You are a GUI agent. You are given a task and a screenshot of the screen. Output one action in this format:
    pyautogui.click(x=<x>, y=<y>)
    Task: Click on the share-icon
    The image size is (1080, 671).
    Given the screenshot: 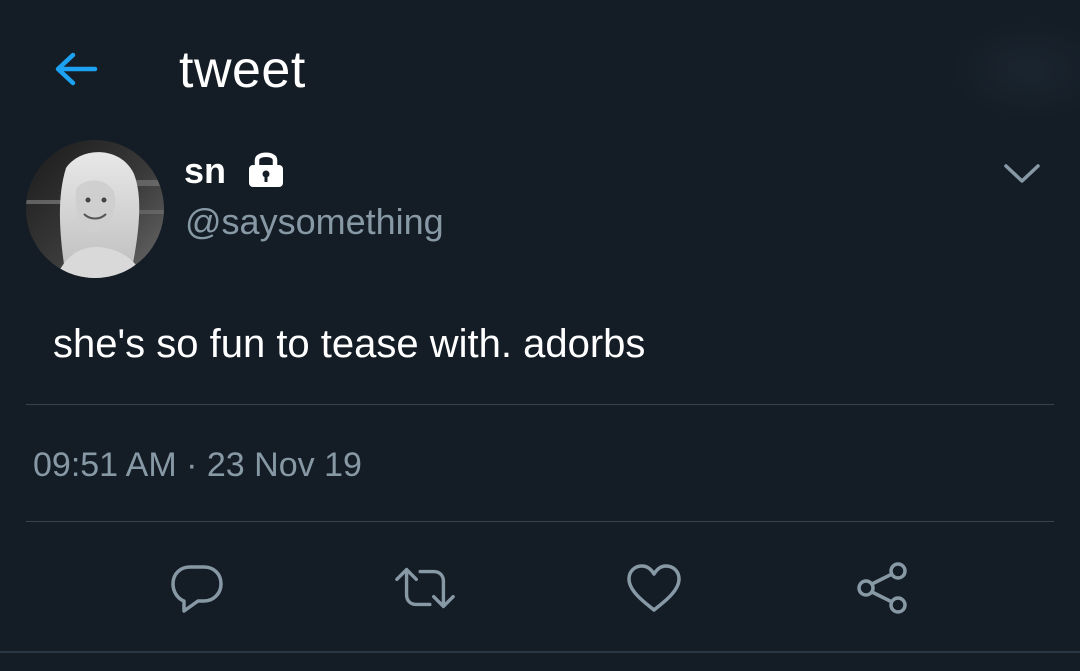 What is the action you would take?
    pyautogui.click(x=882, y=588)
    